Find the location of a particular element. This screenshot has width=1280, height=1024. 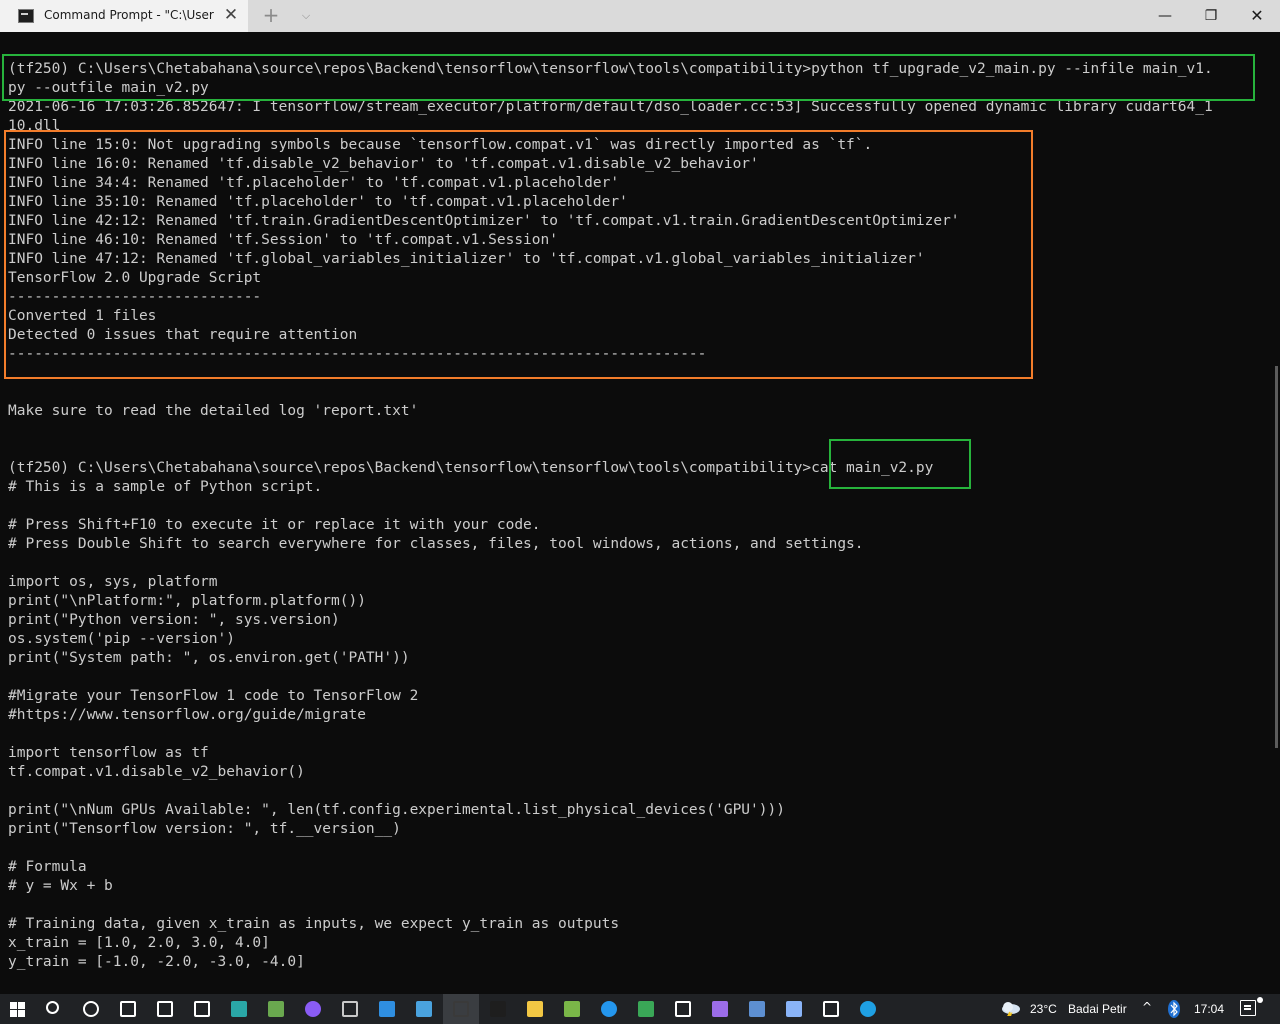

start-button is located at coordinates (18, 1009).